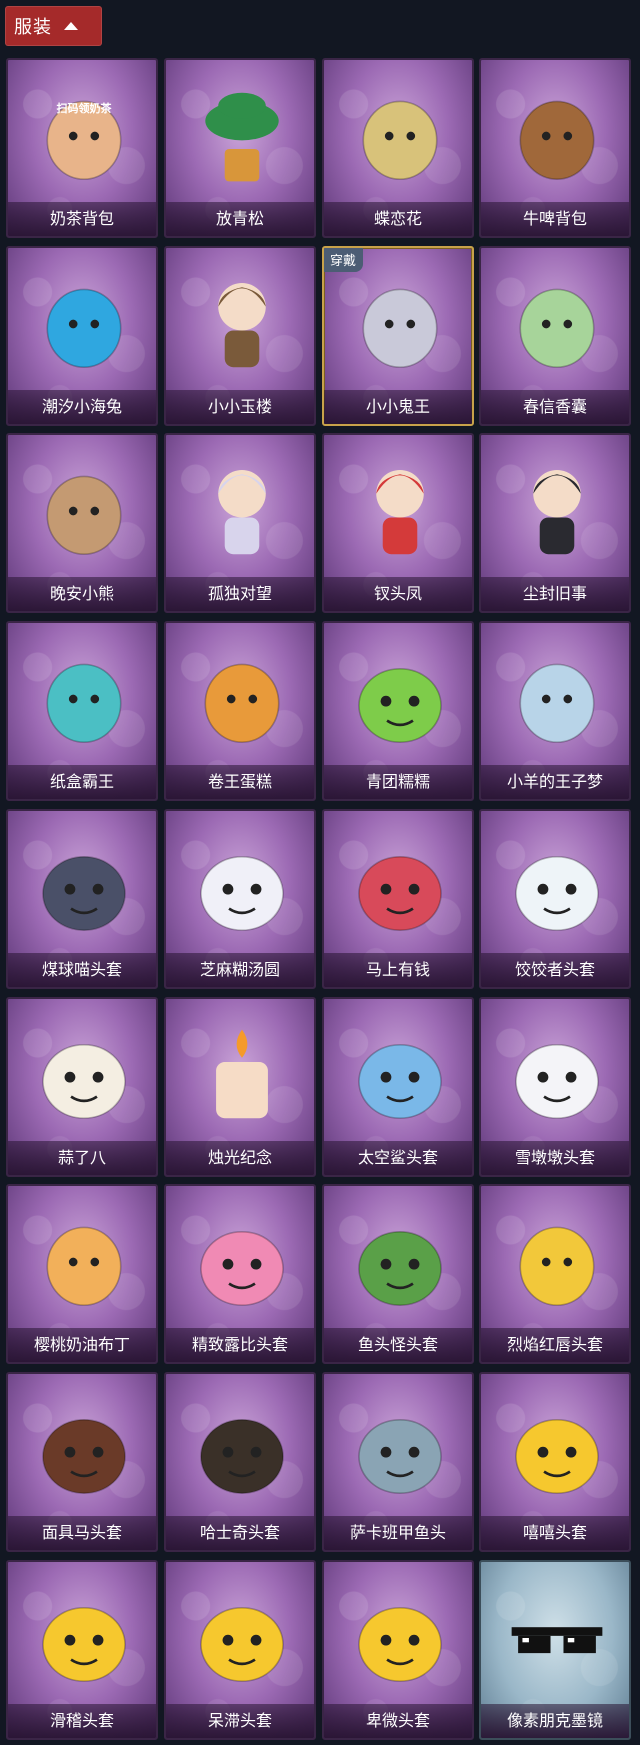 The height and width of the screenshot is (1745, 640). What do you see at coordinates (398, 407) in the screenshot?
I see `item-name: 小小鬼王` at bounding box center [398, 407].